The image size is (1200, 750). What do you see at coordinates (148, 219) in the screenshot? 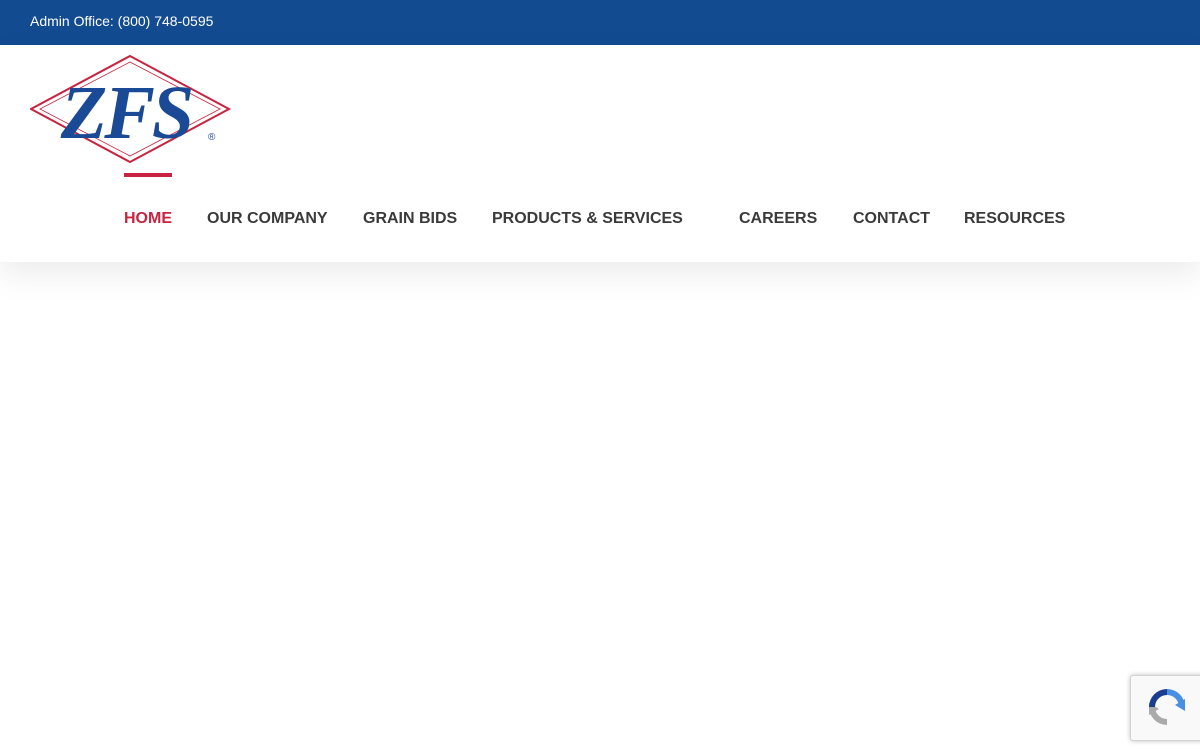
I see `nav-item-home: HOME` at bounding box center [148, 219].